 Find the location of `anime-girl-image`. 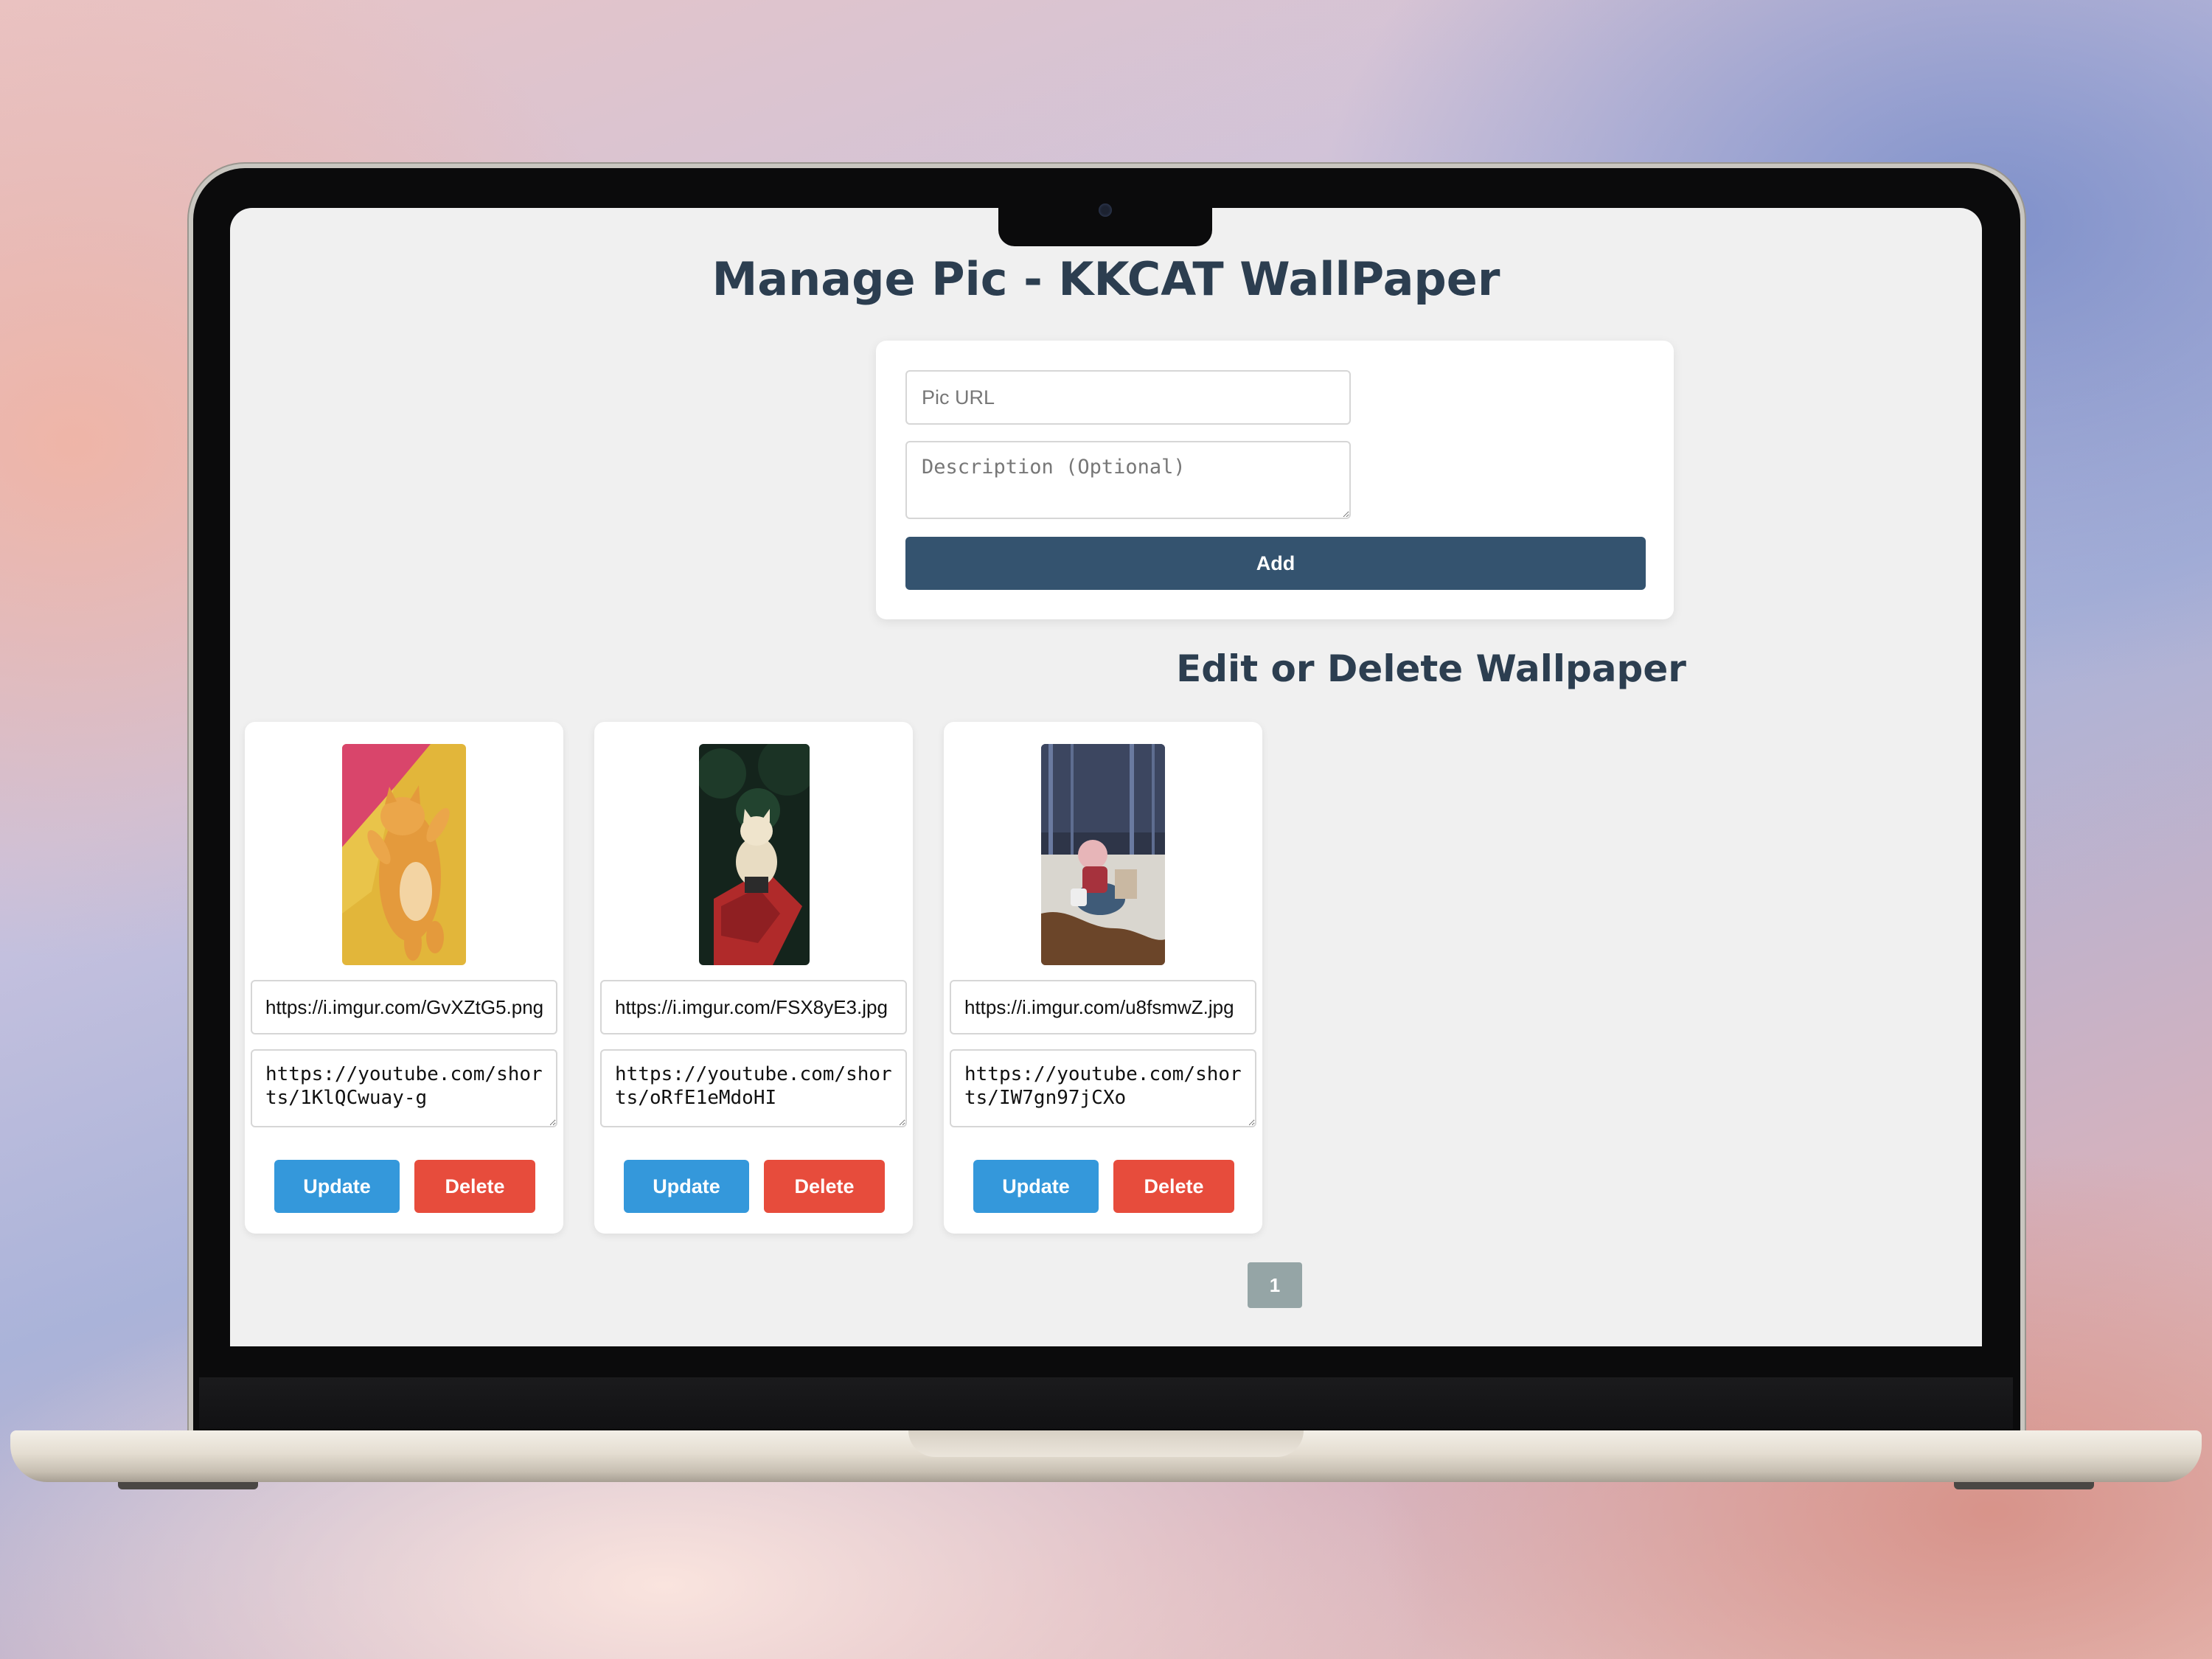

anime-girl-image is located at coordinates (1103, 854).